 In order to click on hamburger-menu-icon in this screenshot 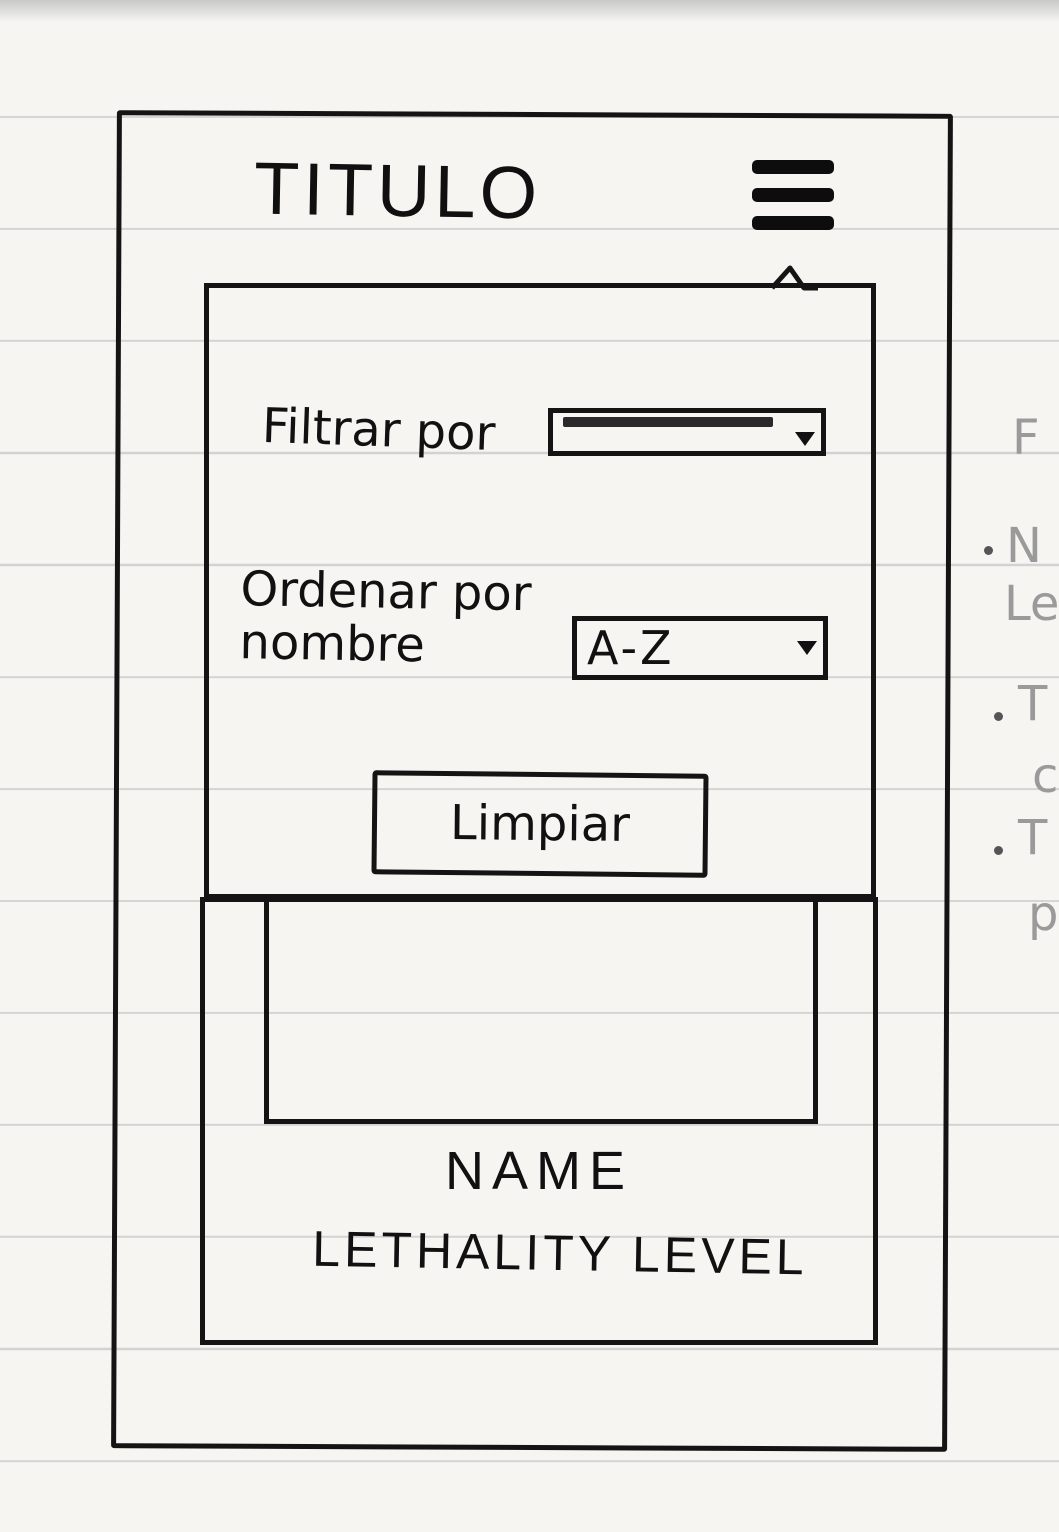, I will do `click(793, 198)`.